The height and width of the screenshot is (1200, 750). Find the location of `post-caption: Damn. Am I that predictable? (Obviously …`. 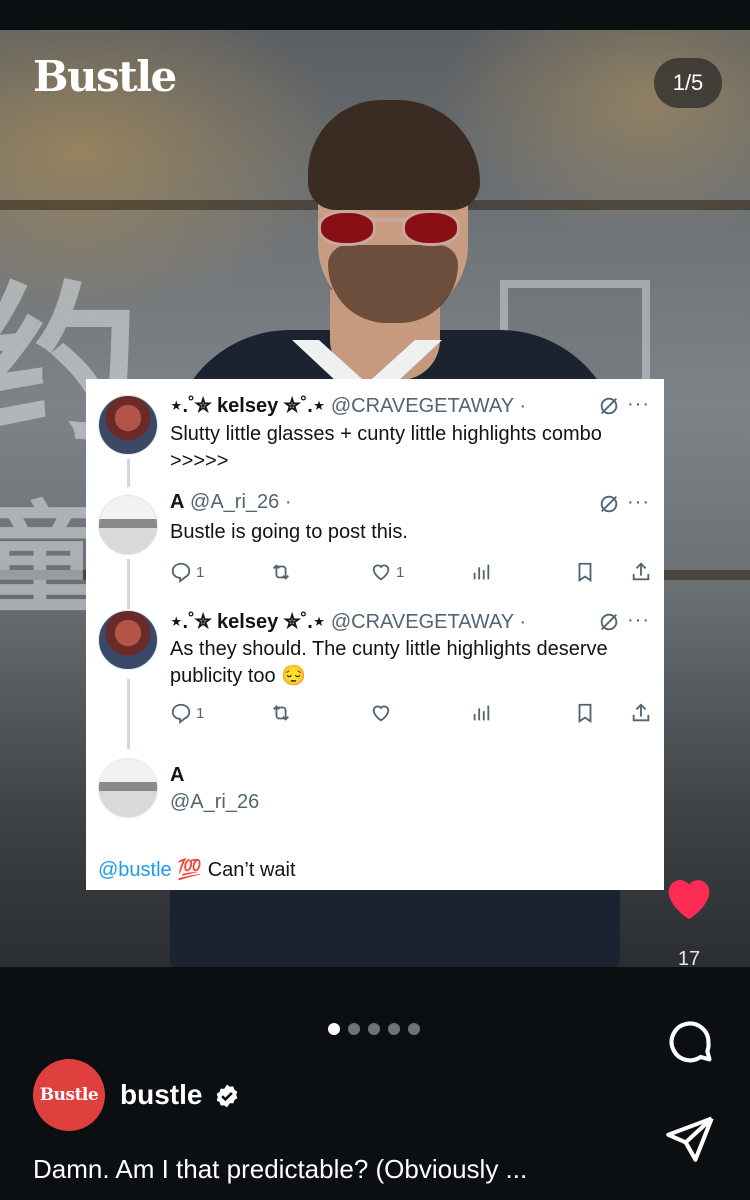

post-caption: Damn. Am I that predictable? (Obviously … is located at coordinates (333, 1169).